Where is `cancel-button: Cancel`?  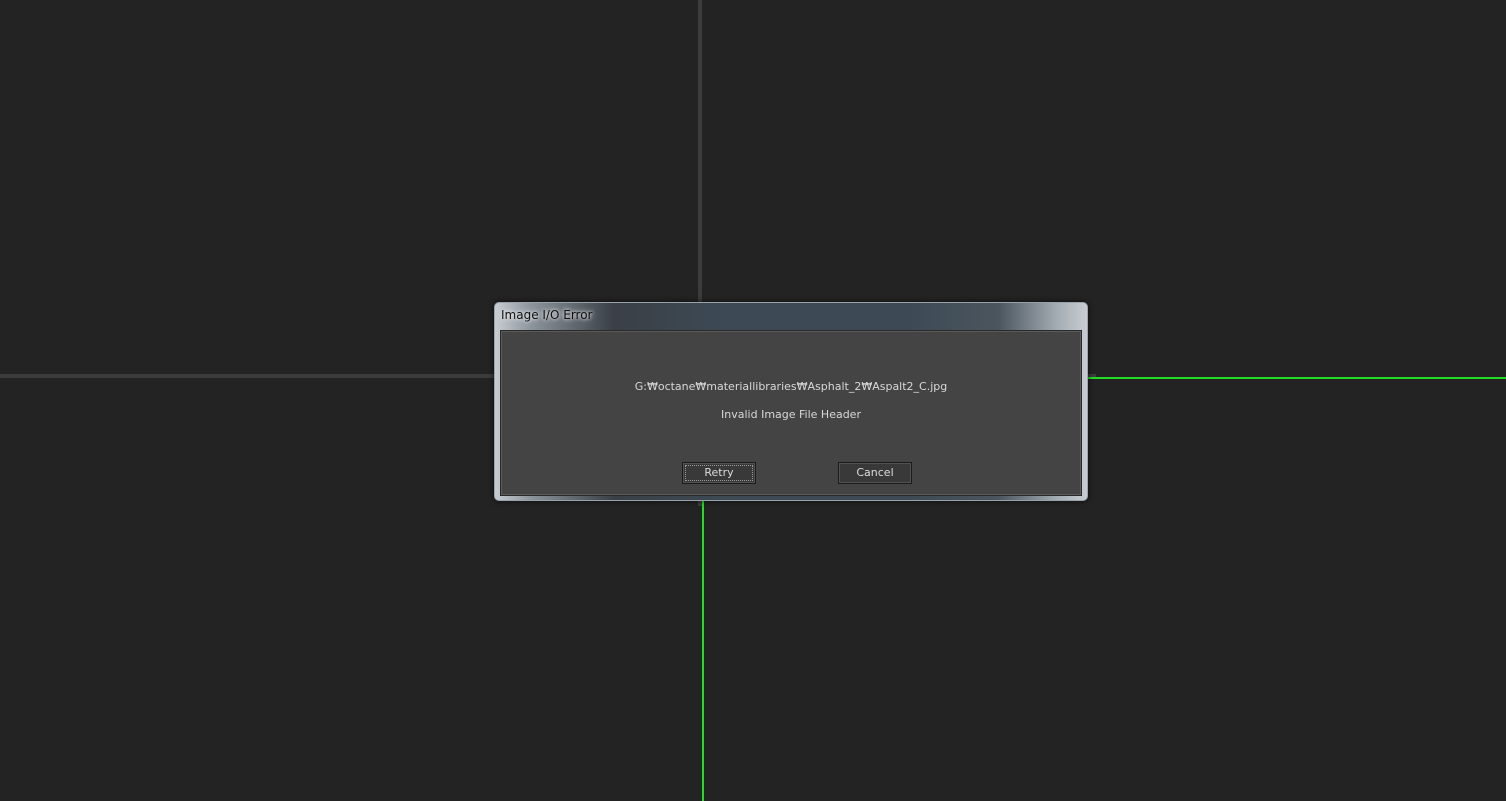
cancel-button: Cancel is located at coordinates (875, 473).